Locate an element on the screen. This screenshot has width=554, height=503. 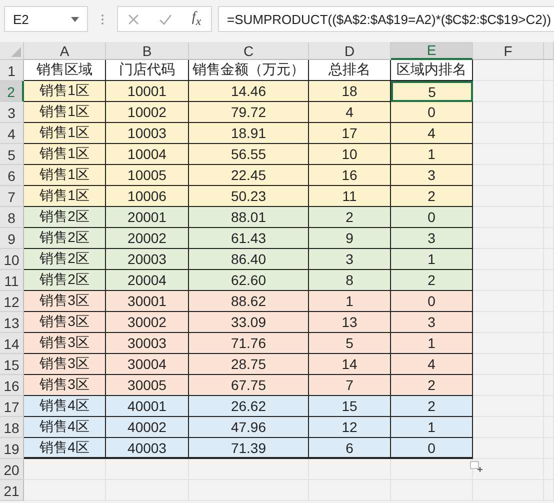
table-cell: 40002 is located at coordinates (147, 427).